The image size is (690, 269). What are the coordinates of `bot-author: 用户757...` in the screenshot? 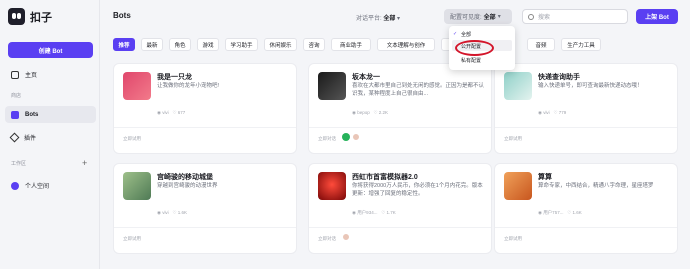 It's located at (553, 212).